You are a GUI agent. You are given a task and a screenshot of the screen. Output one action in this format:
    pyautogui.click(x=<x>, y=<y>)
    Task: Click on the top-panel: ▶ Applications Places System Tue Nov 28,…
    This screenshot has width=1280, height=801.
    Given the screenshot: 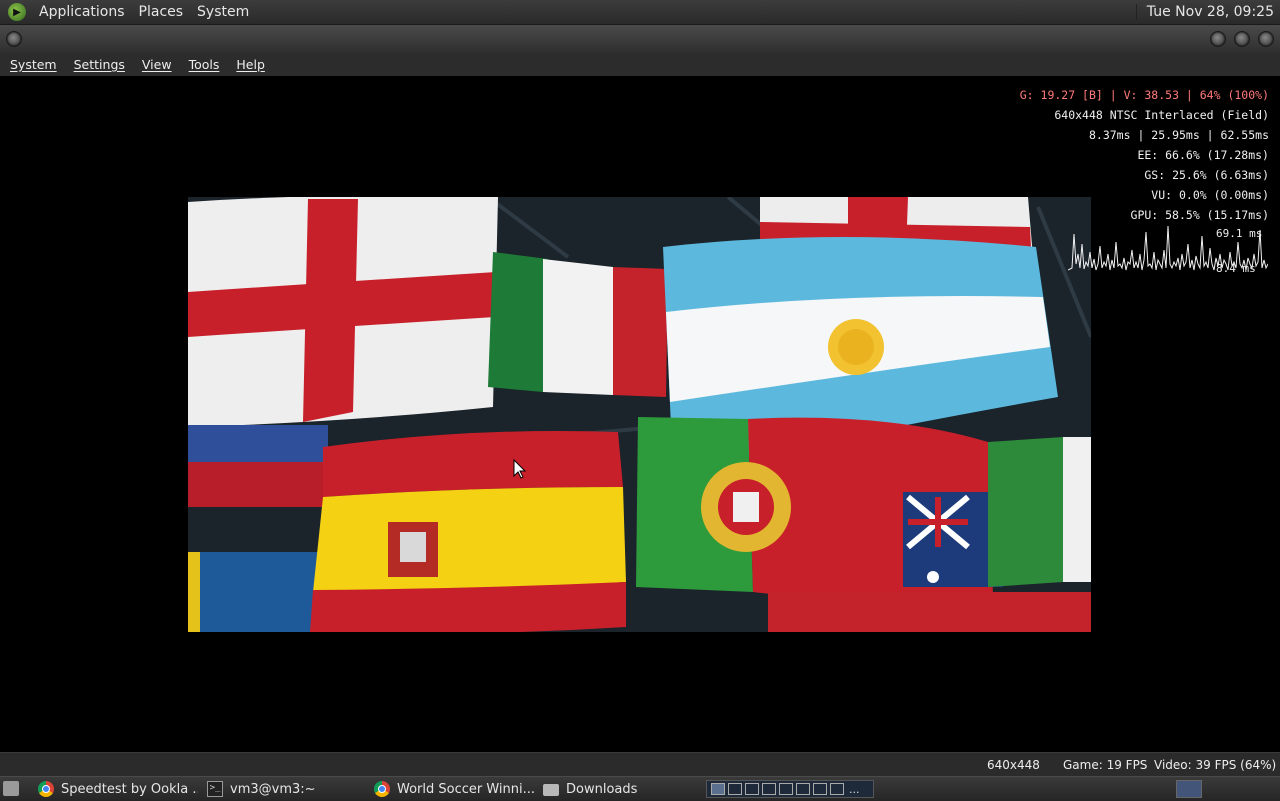 What is the action you would take?
    pyautogui.click(x=640, y=12)
    